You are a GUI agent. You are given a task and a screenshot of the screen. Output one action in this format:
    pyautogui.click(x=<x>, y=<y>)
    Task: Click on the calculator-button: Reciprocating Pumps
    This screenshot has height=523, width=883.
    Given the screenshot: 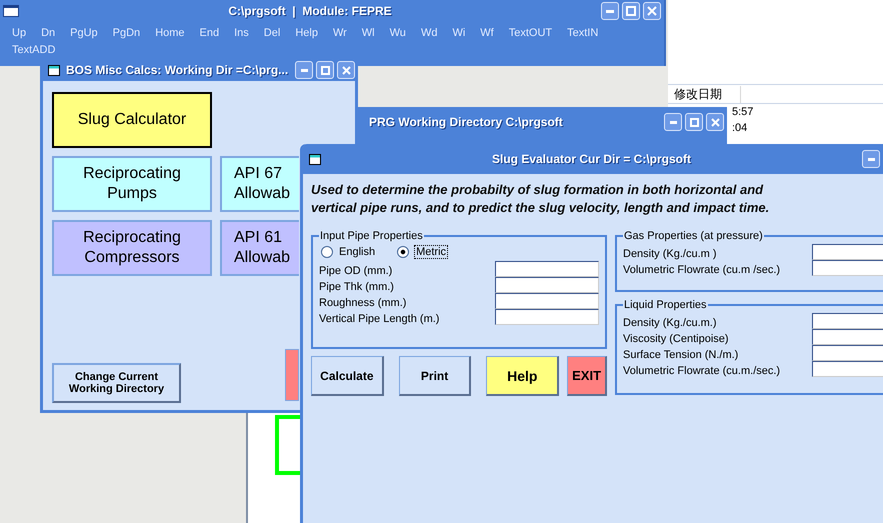 What is the action you would take?
    pyautogui.click(x=132, y=184)
    